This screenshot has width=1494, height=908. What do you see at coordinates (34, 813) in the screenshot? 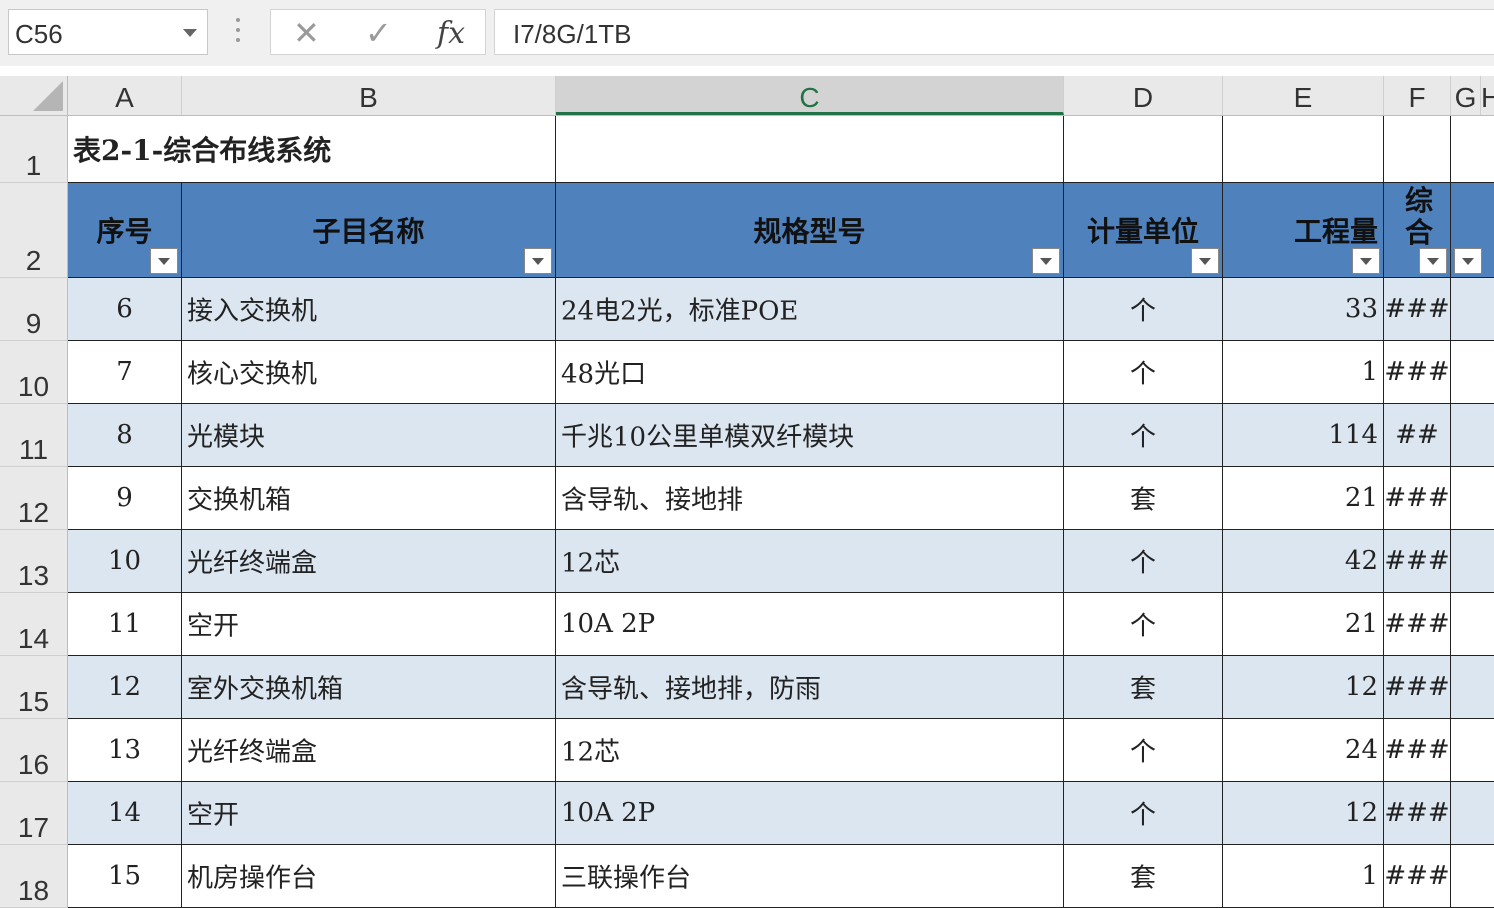
I see `row-header: 17` at bounding box center [34, 813].